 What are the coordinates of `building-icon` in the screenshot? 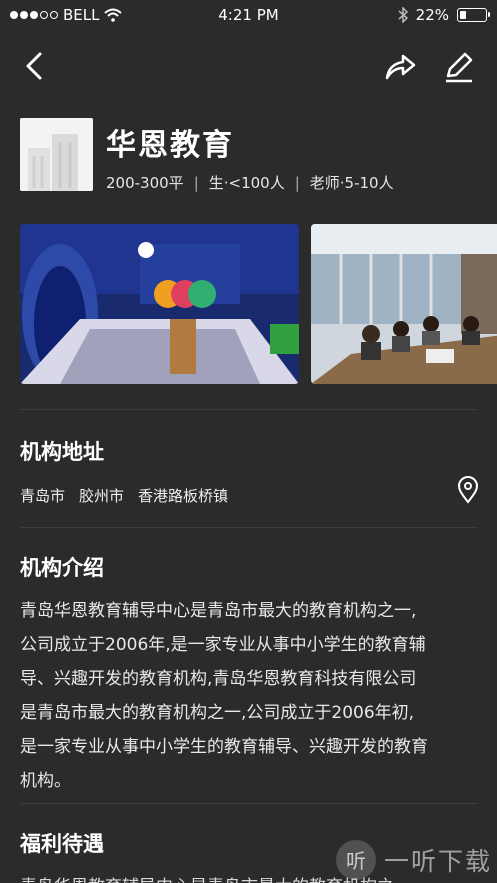 It's located at (56, 154).